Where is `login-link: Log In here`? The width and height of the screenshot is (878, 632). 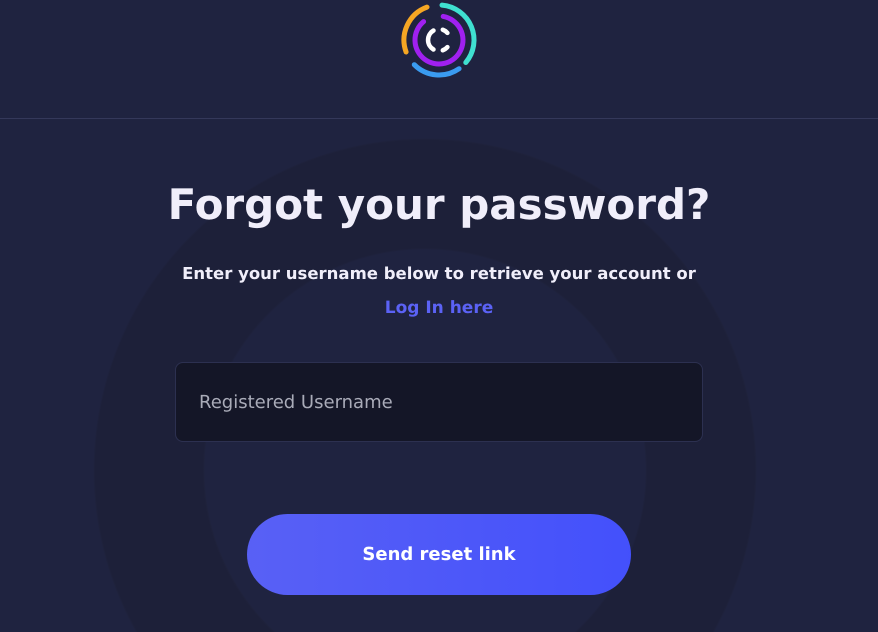 login-link: Log In here is located at coordinates (439, 308).